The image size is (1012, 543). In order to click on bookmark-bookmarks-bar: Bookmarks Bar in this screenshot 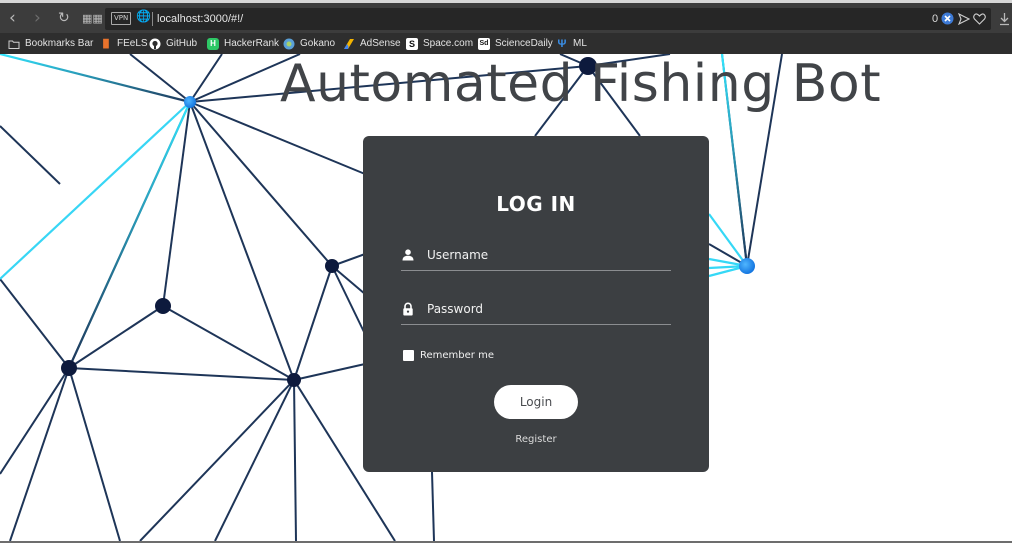, I will do `click(50, 43)`.